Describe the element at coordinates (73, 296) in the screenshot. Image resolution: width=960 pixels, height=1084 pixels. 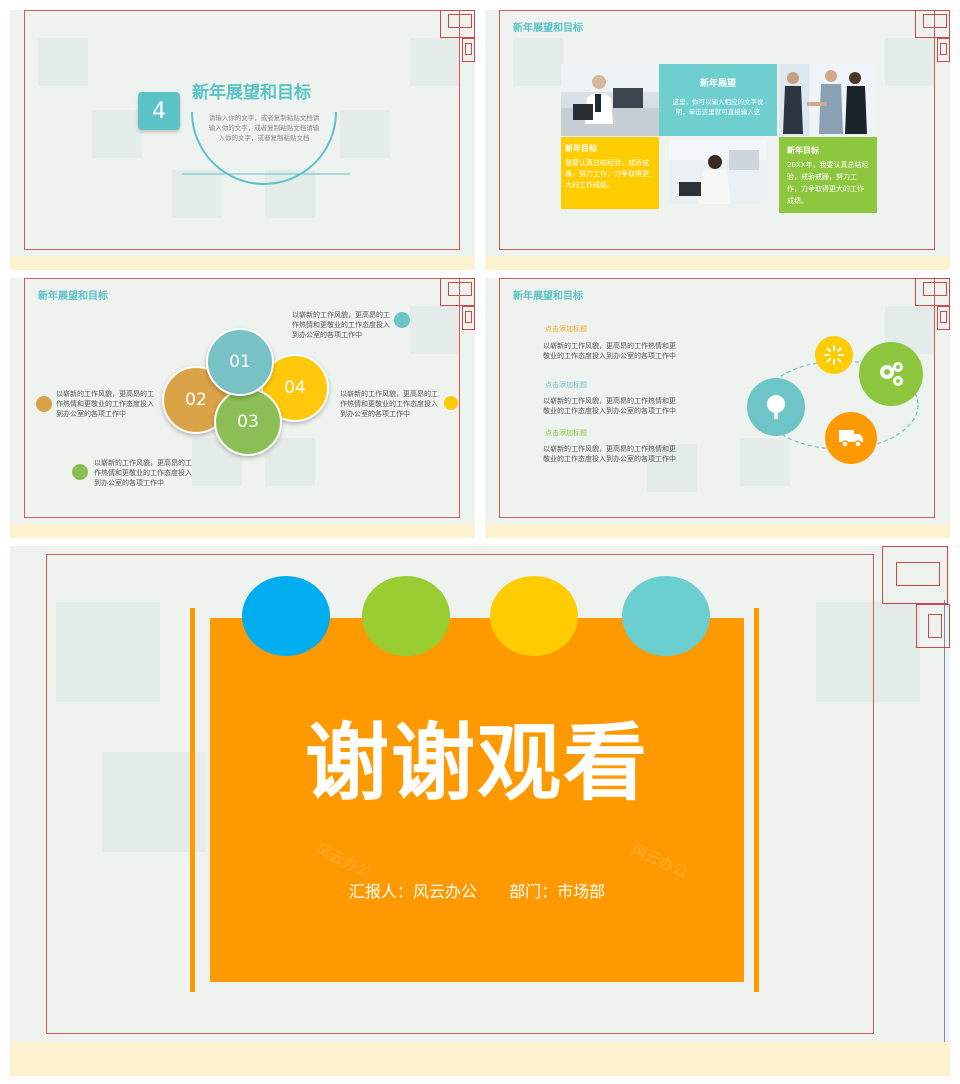
I see `slide3-header: 新年展望和目标` at that location.